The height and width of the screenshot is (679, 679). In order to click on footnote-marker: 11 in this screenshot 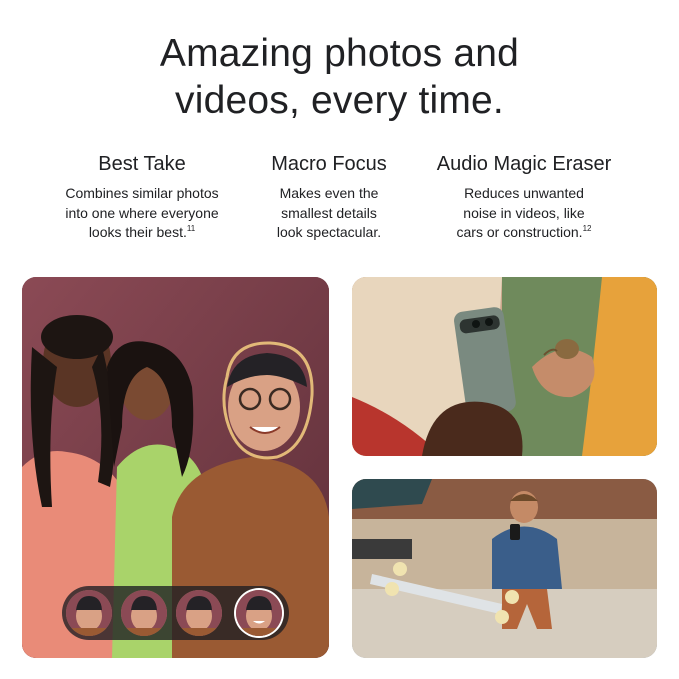, I will do `click(191, 228)`.